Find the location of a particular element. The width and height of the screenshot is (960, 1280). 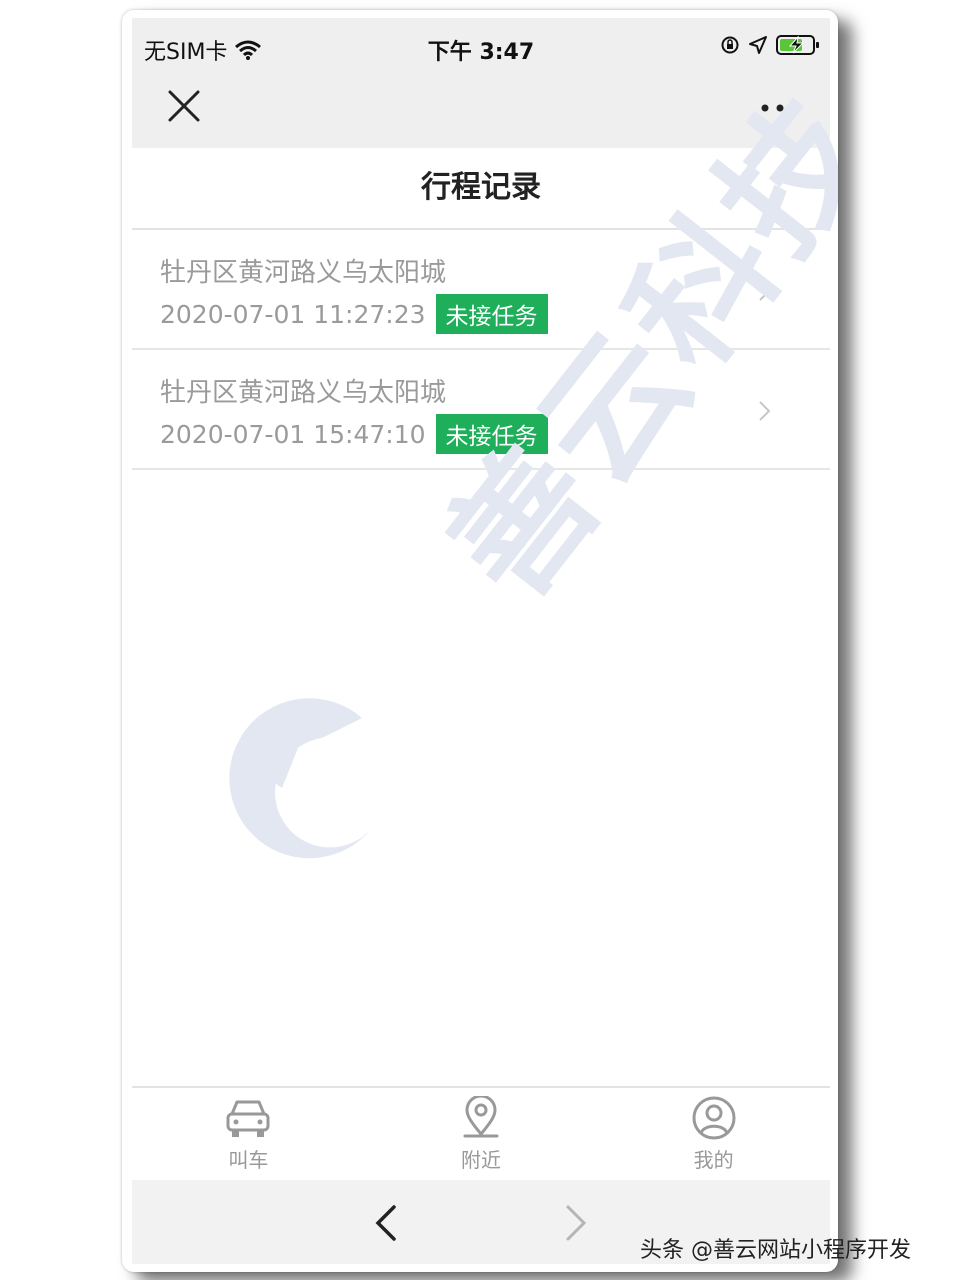

battery-charging-icon is located at coordinates (797, 45).